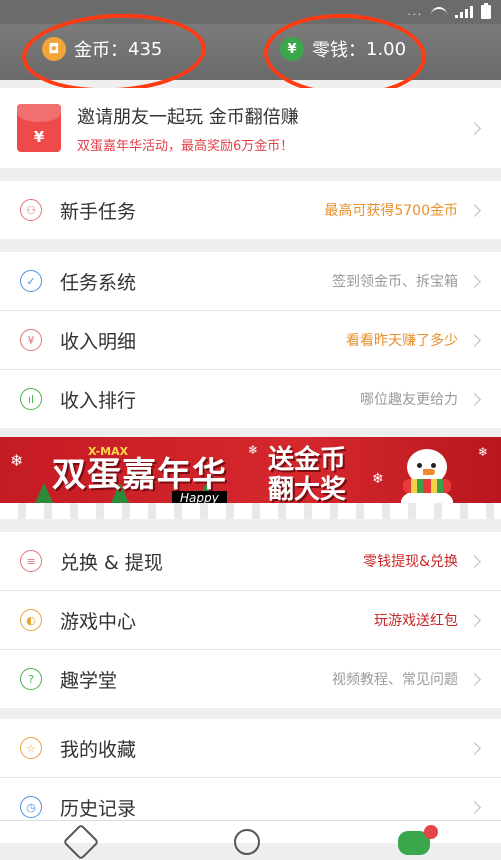 Image resolution: width=501 pixels, height=860 pixels. I want to click on shield-icon: ✓, so click(31, 281).